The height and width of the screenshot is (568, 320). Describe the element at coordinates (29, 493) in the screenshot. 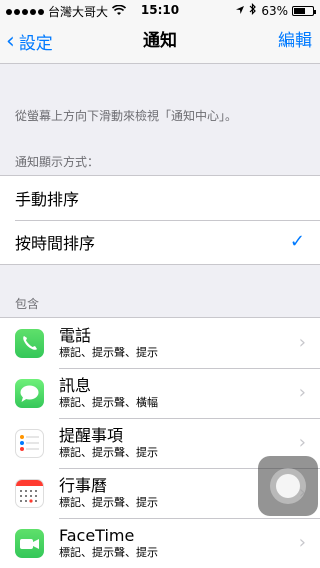

I see `calendar-icon` at that location.